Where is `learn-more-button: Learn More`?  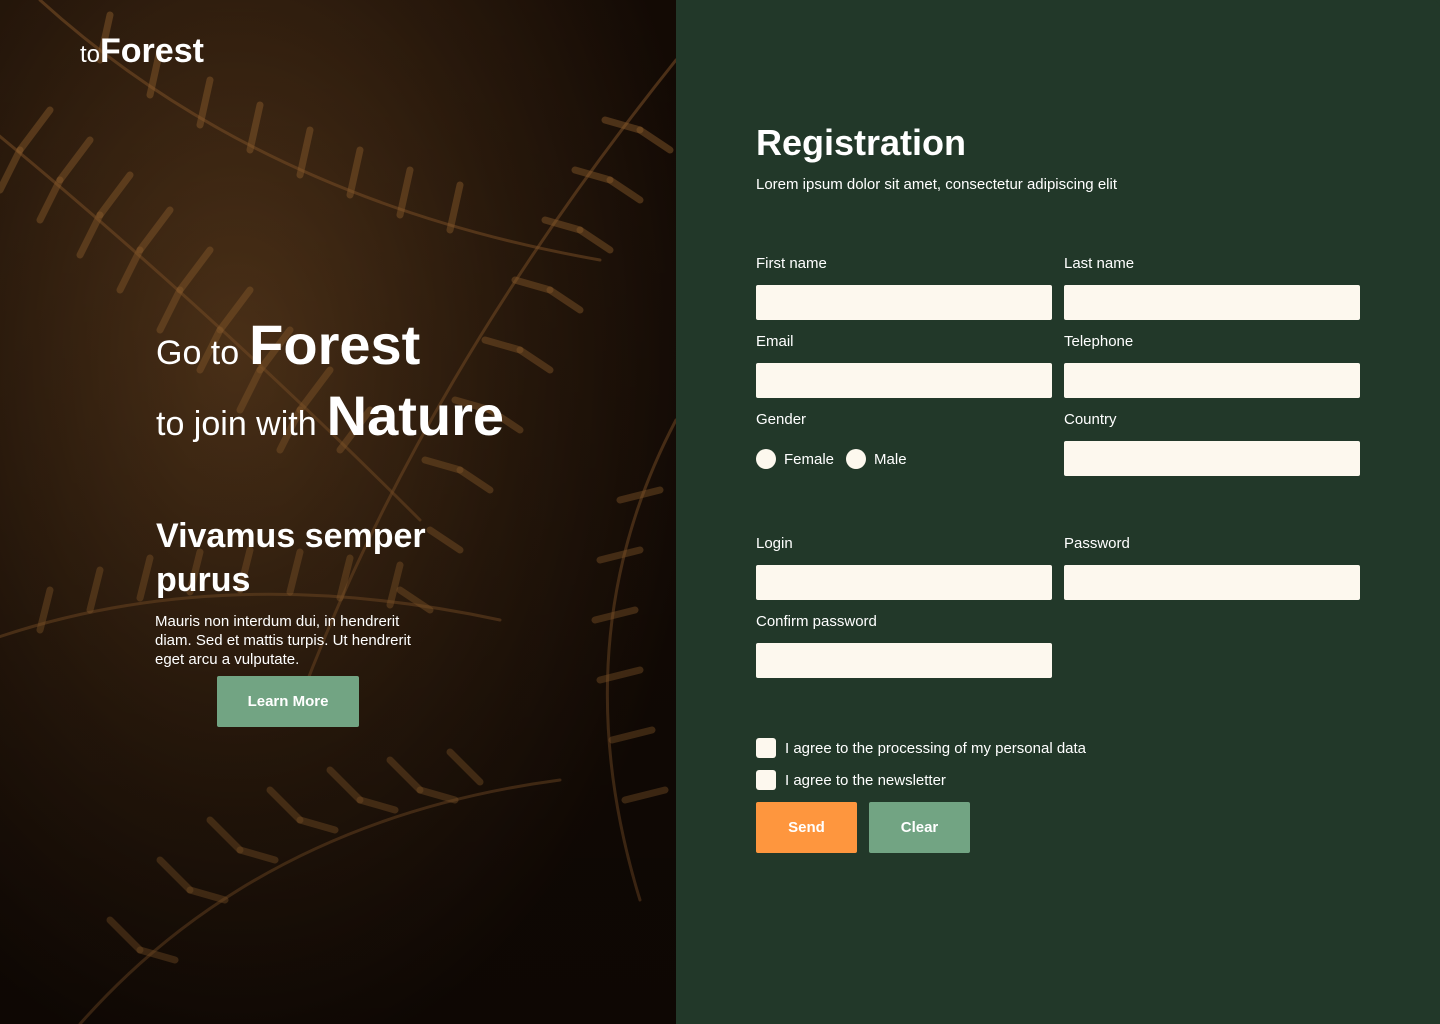 learn-more-button: Learn More is located at coordinates (288, 701).